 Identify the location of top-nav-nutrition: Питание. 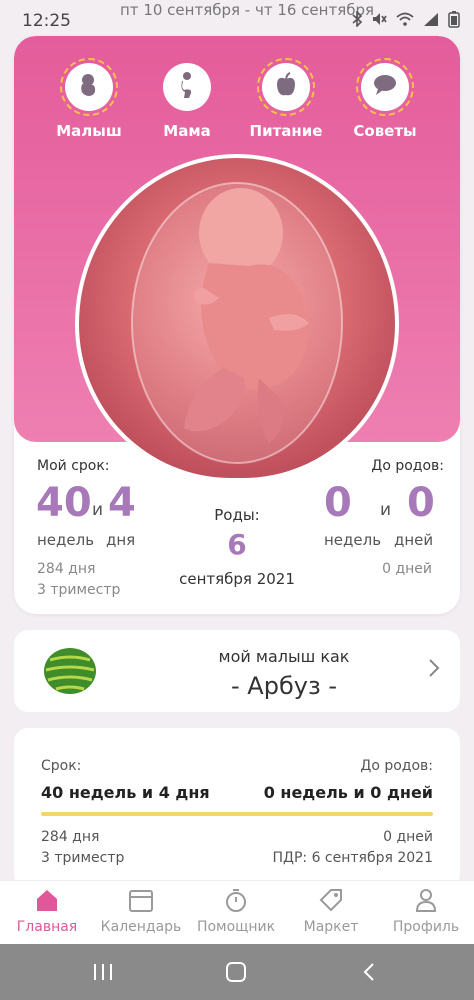
(286, 99).